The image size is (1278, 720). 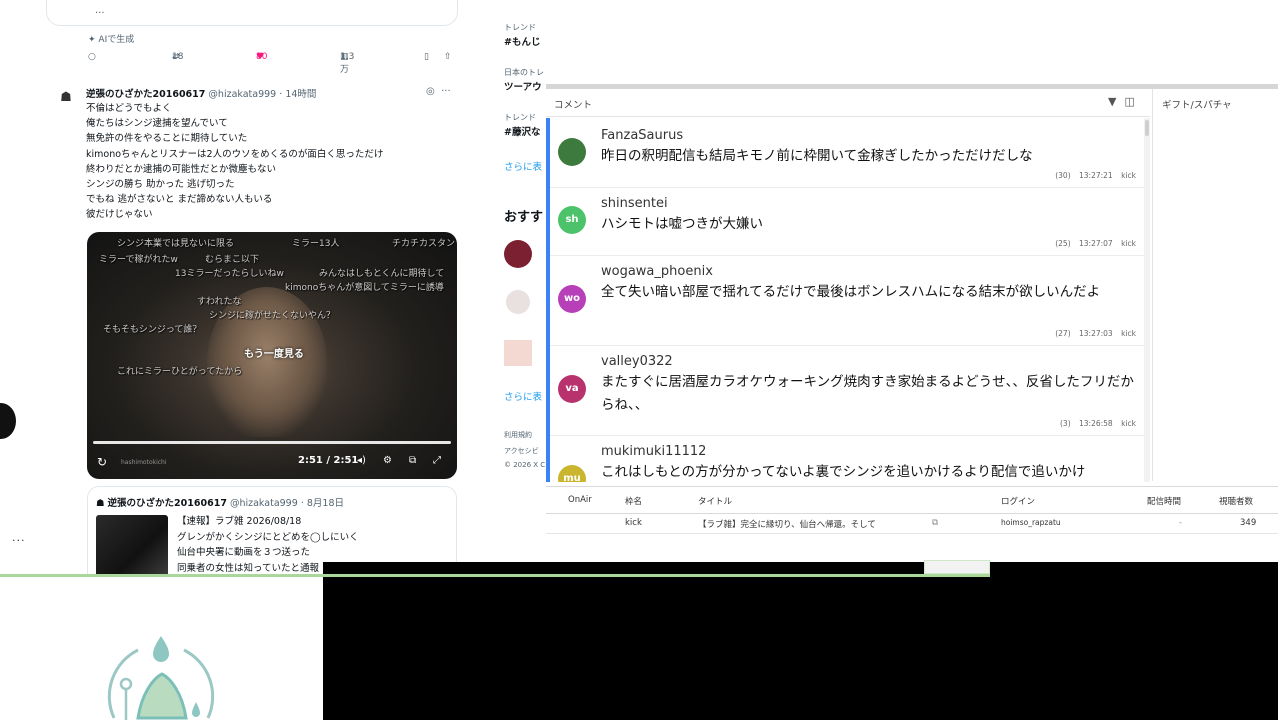 I want to click on previous-post-card, so click(x=252, y=13).